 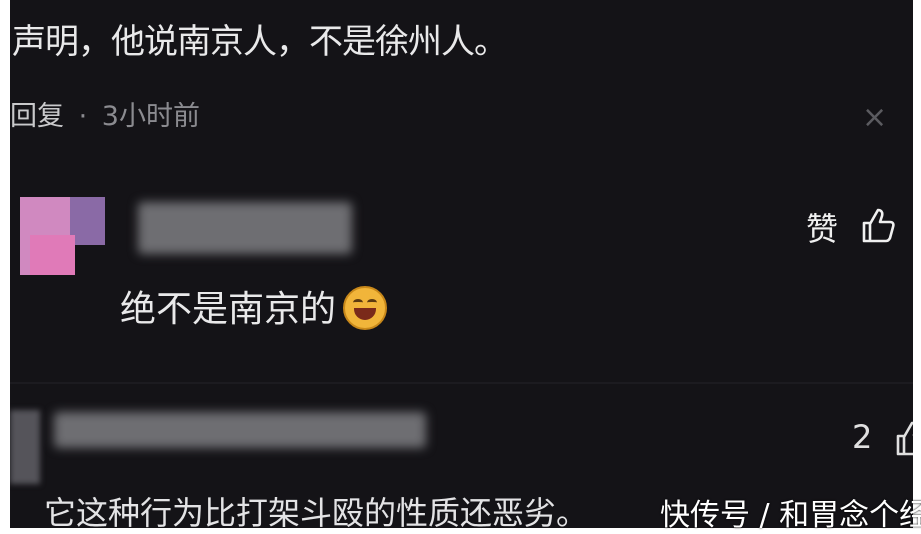 I want to click on reply-button: 回复, so click(x=37, y=116).